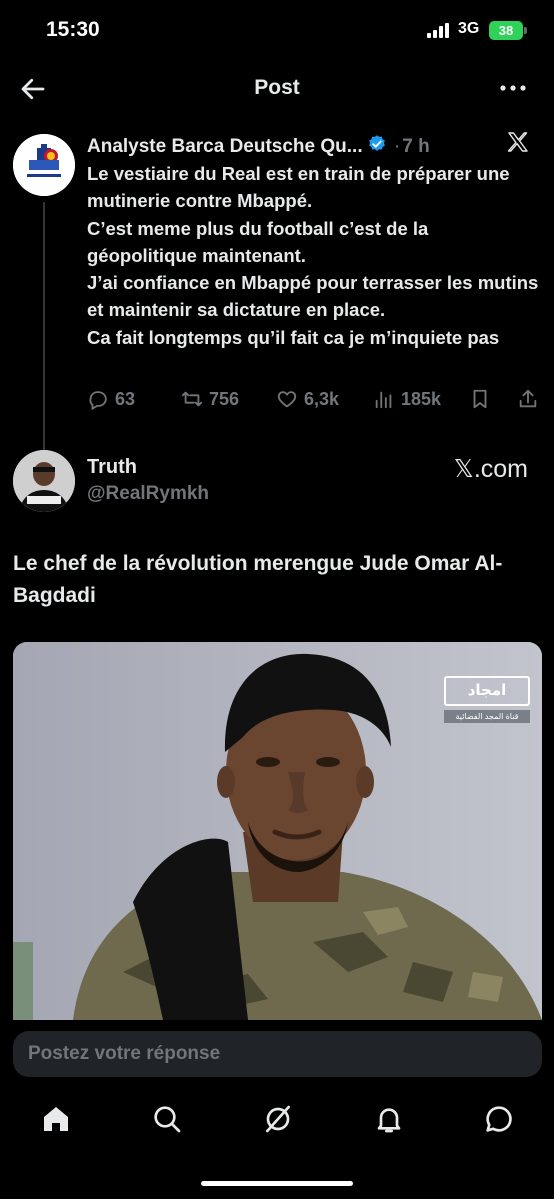 The height and width of the screenshot is (1199, 554). I want to click on tweet-time: 7 h, so click(415, 146).